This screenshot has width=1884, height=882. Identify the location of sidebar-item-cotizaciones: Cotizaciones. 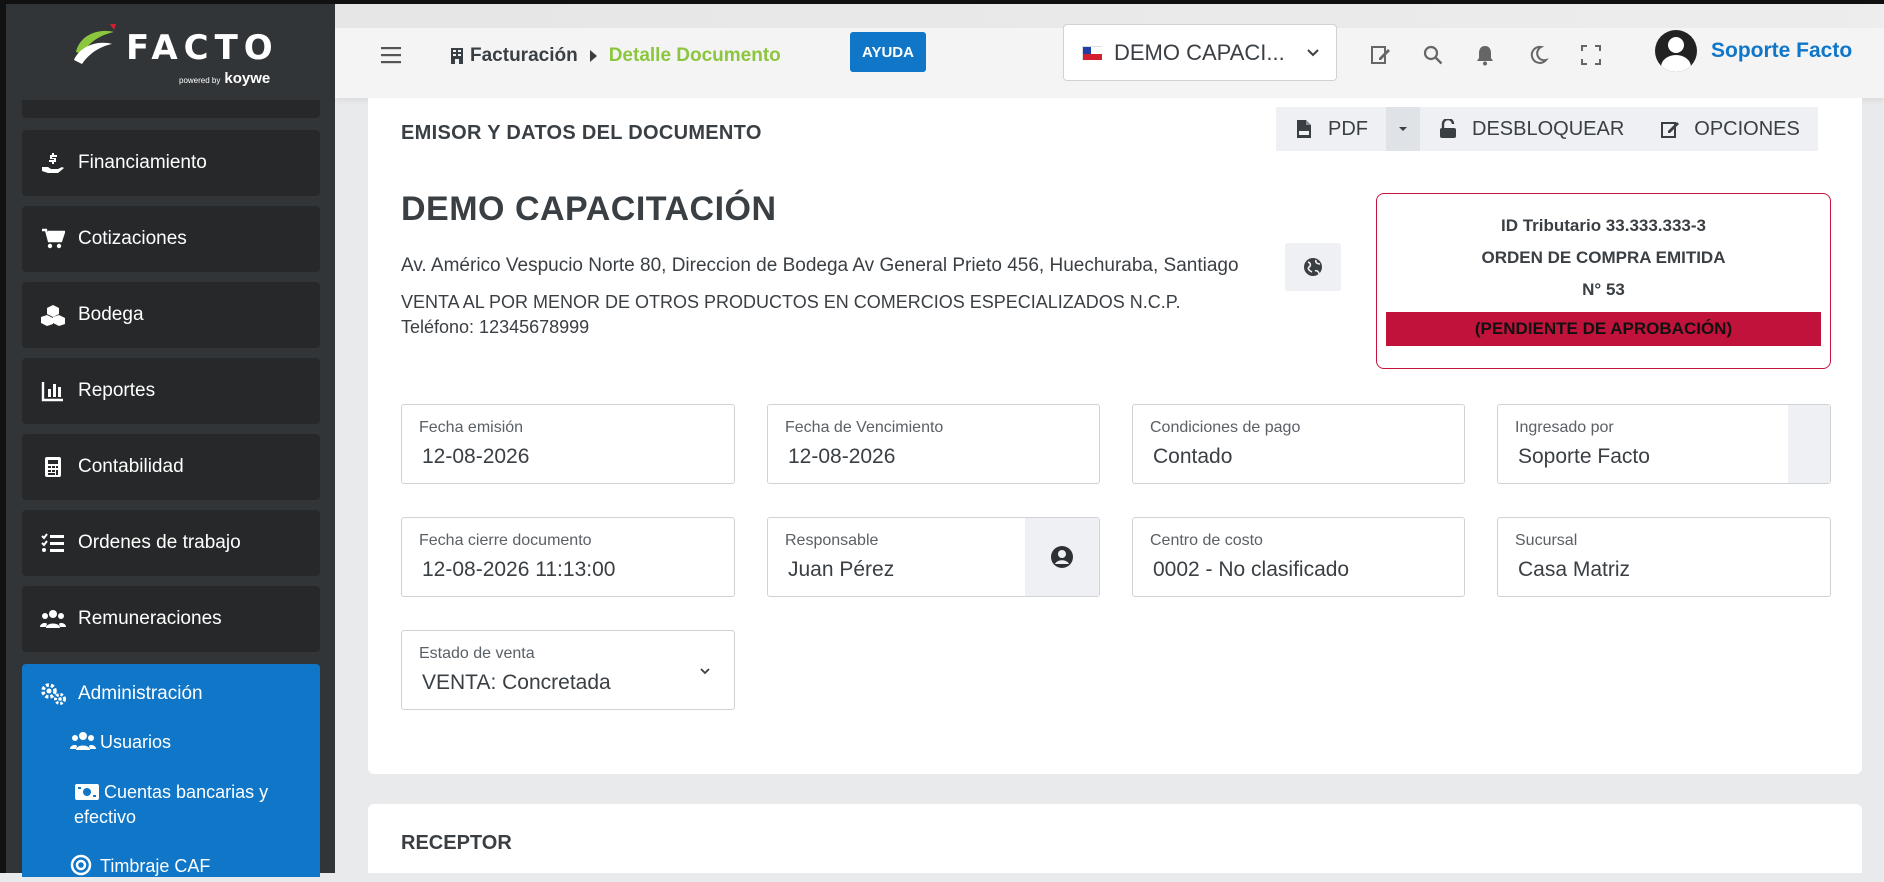
(171, 239).